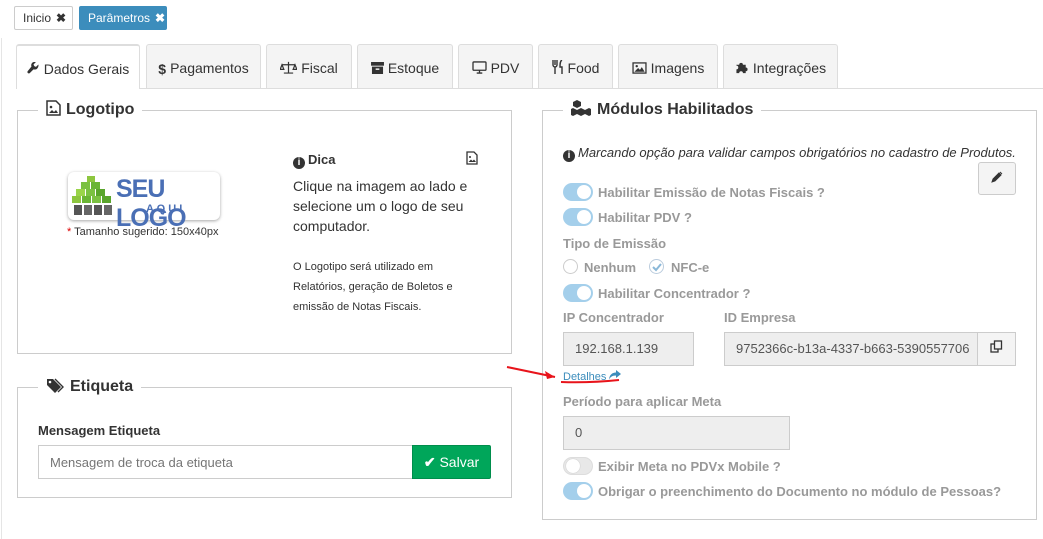 The width and height of the screenshot is (1043, 539). I want to click on tab-dados-gerais: Dados Gerais, so click(78, 66).